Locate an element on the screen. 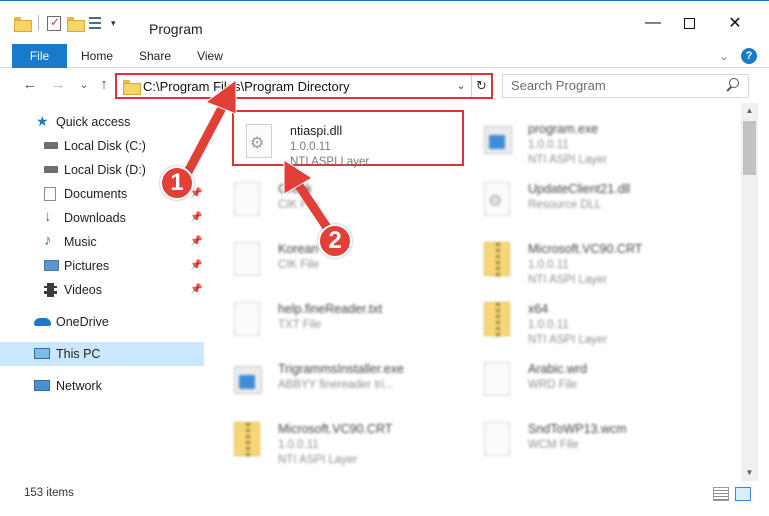 The width and height of the screenshot is (769, 516). file-item: help.fineReader.txt TXT File is located at coordinates (338, 318).